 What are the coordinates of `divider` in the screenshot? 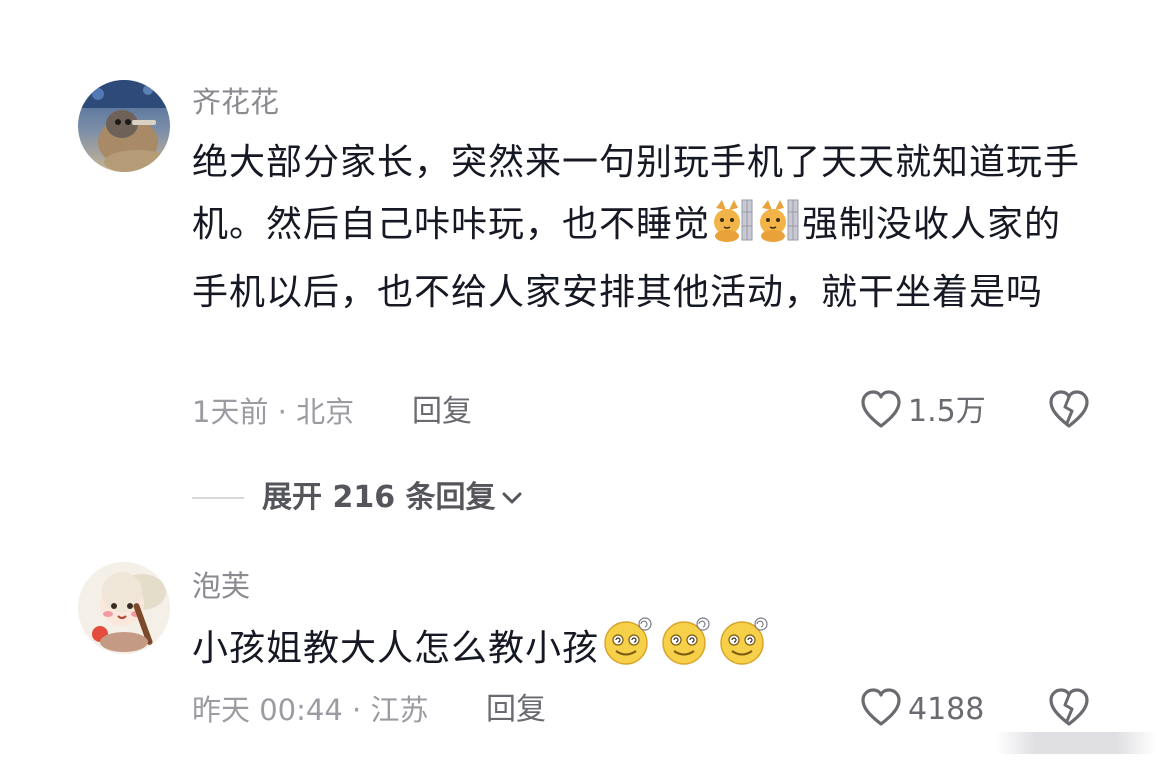 It's located at (218, 498).